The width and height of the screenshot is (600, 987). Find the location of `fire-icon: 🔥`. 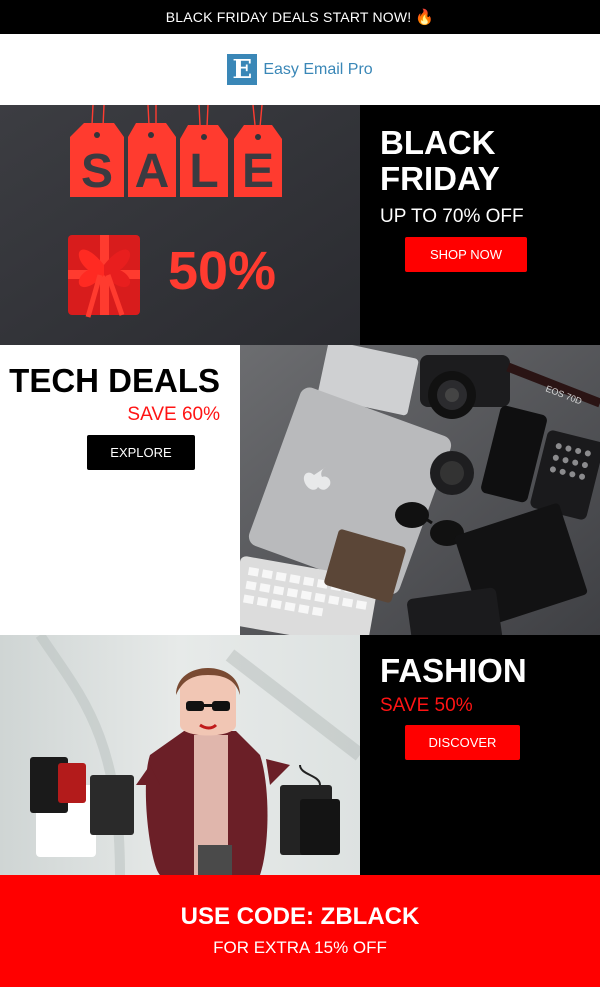

fire-icon: 🔥 is located at coordinates (425, 17).